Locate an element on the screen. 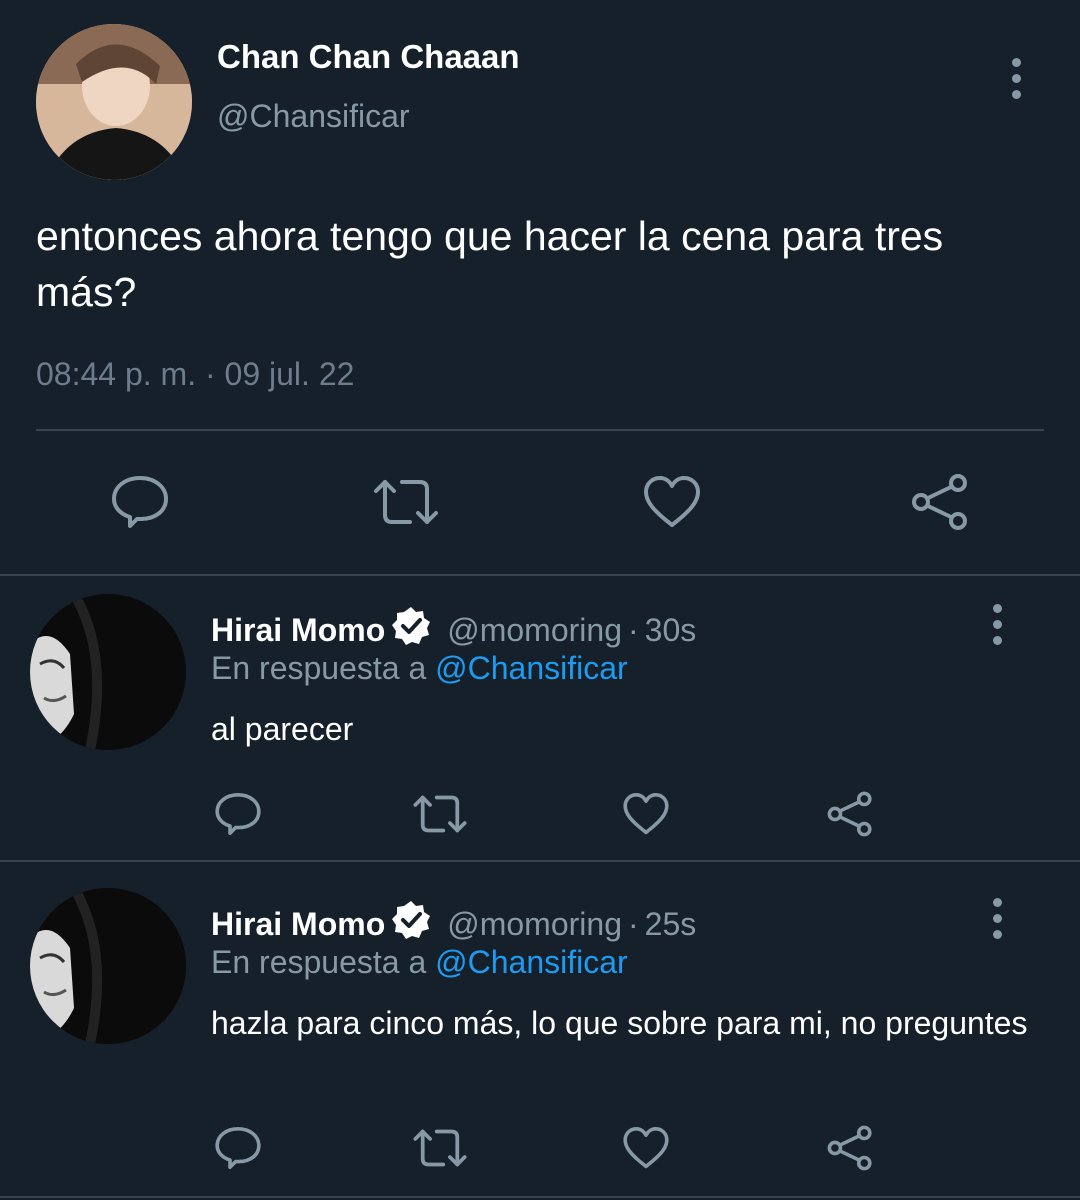 The height and width of the screenshot is (1200, 1080). main-avatar is located at coordinates (114, 102).